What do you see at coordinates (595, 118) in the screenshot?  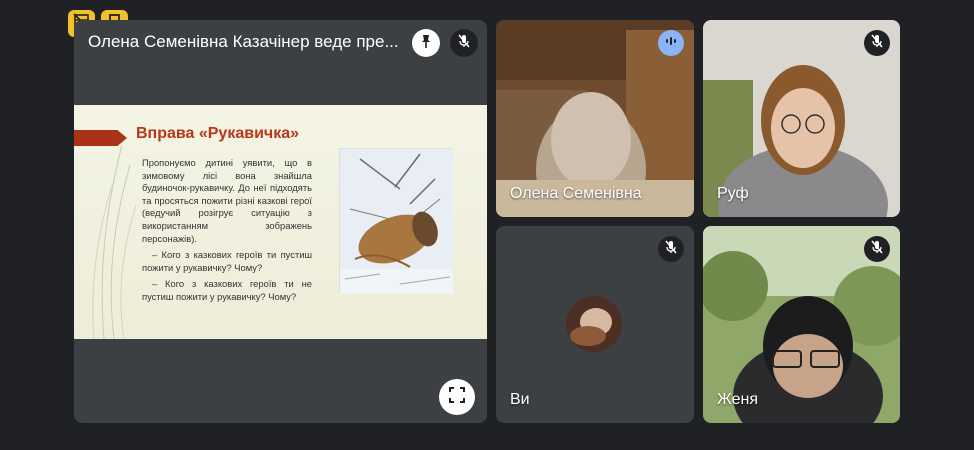 I see `participant-tile-olena: Олена Семенівна` at bounding box center [595, 118].